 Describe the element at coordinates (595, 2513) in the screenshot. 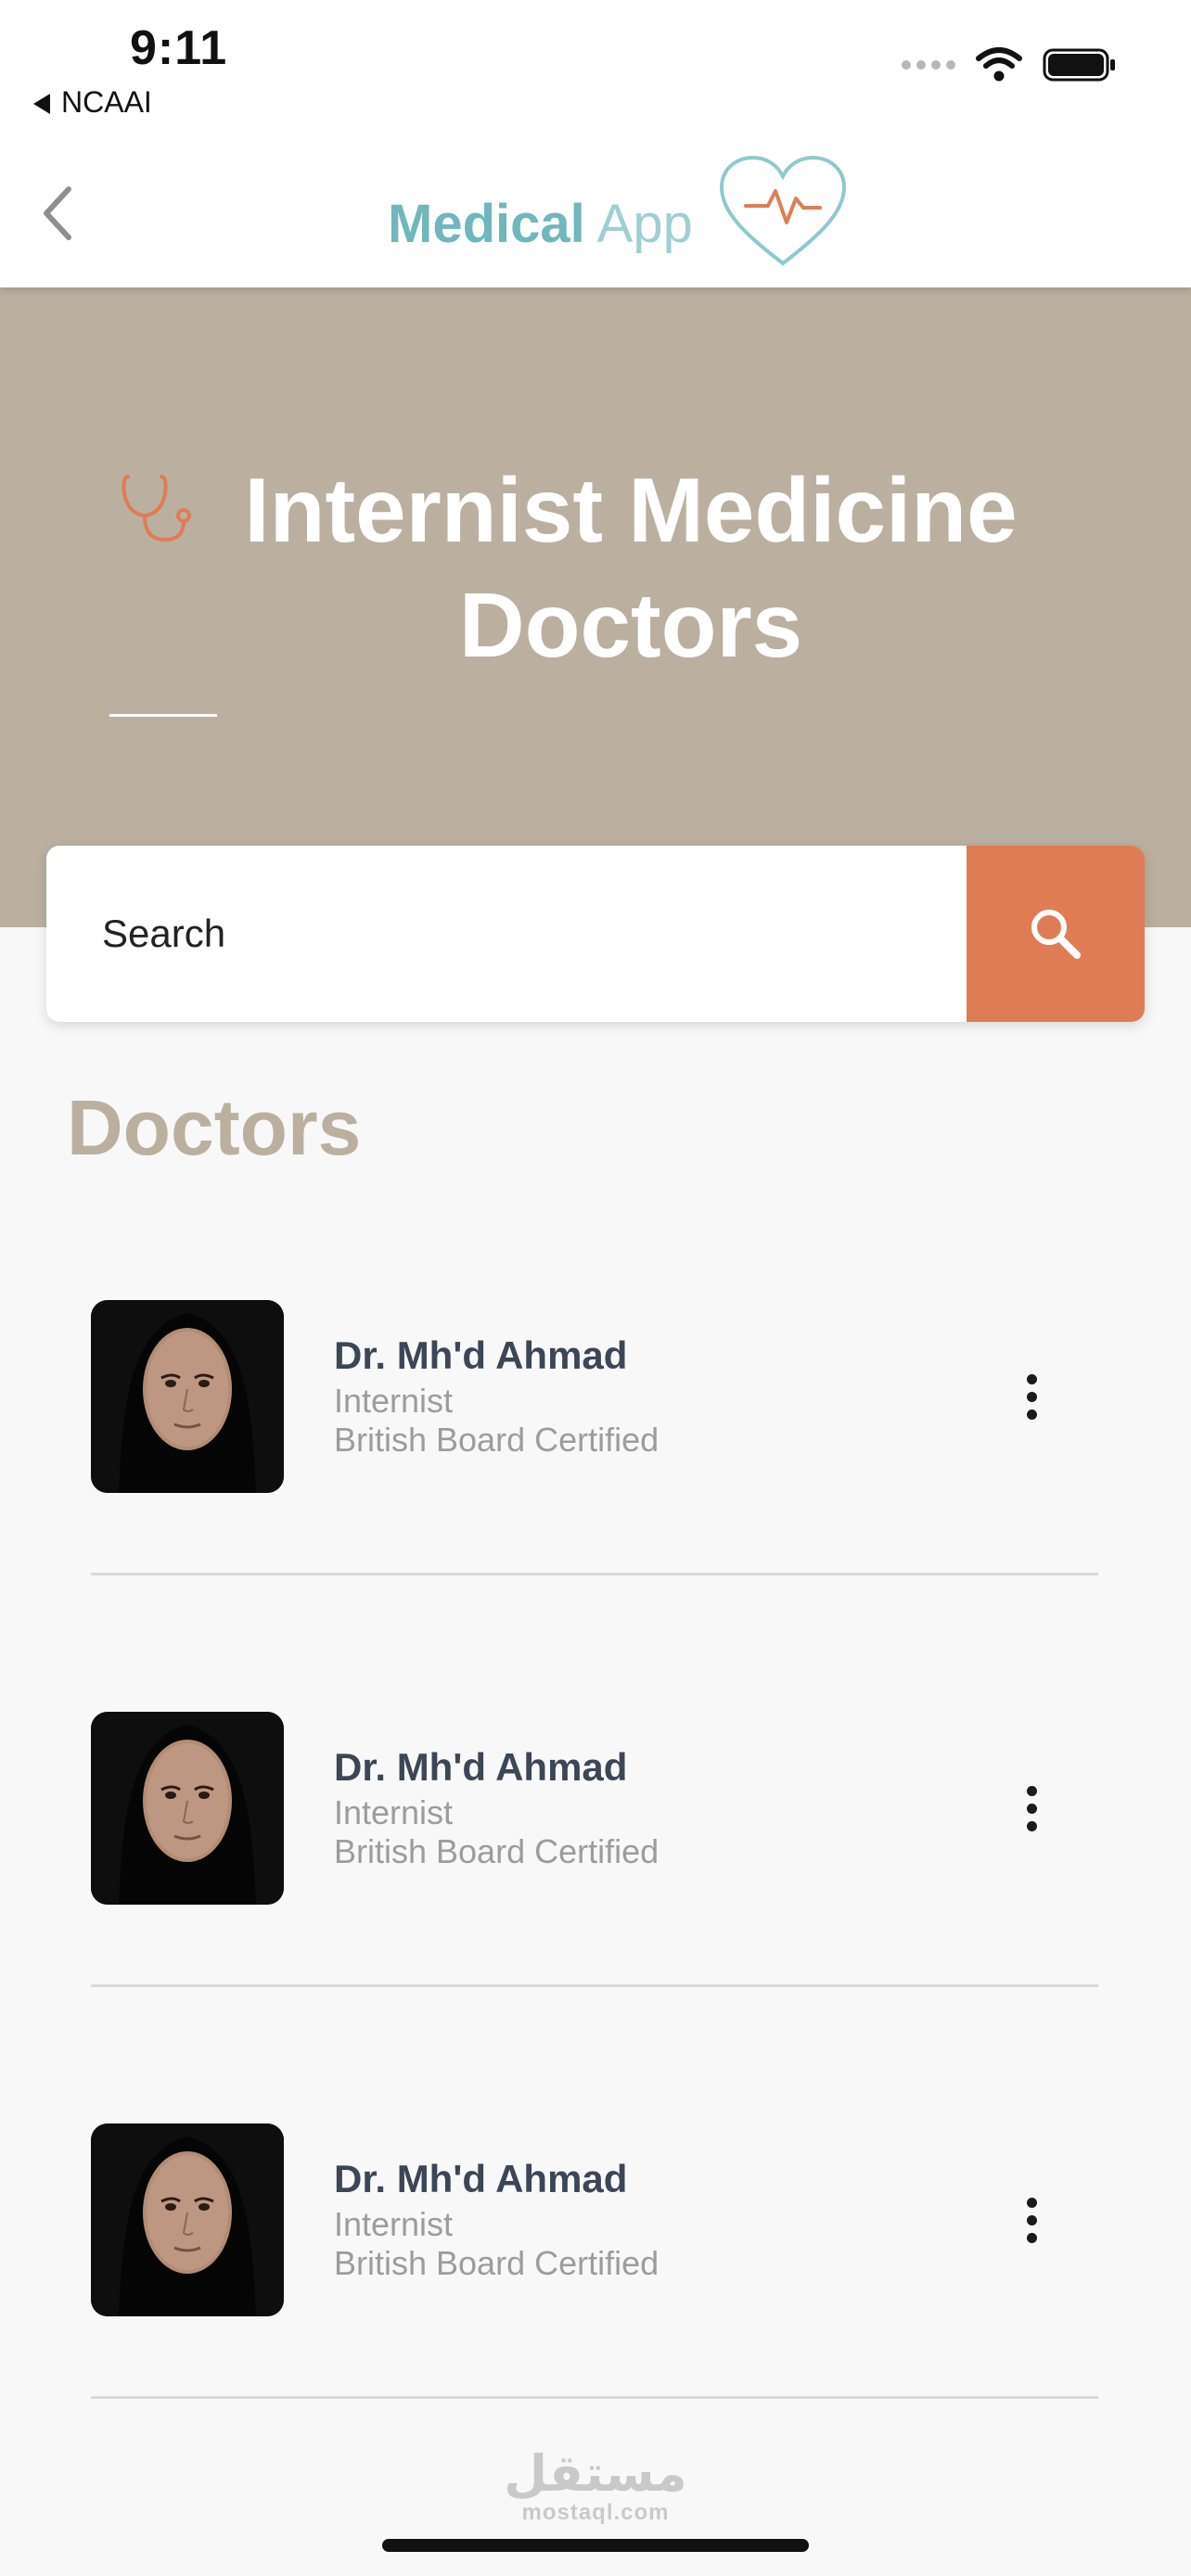

I see `watermark-latin: mostaql.com` at that location.